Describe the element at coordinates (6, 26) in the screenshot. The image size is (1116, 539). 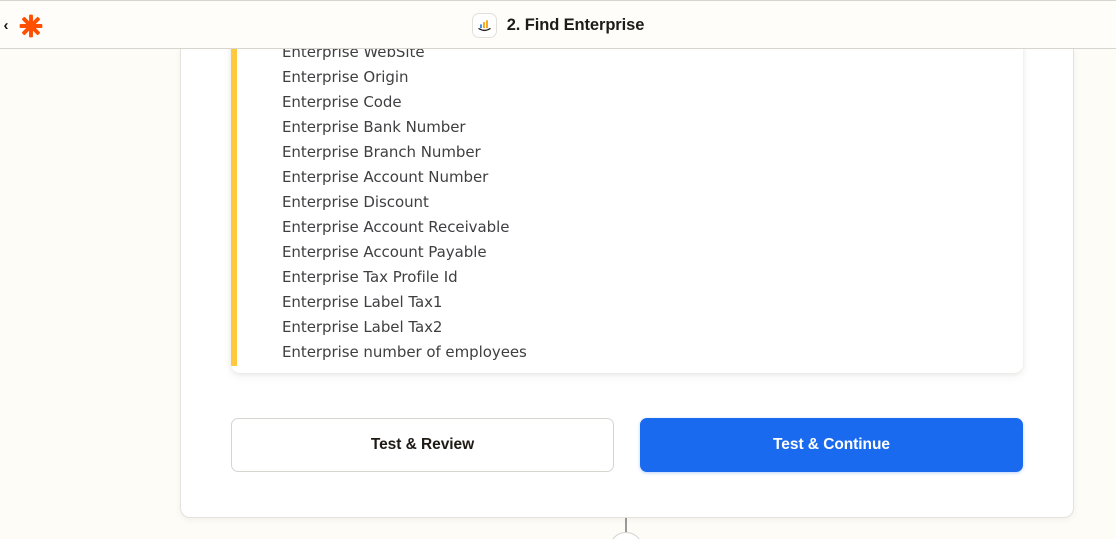
I see `chevron-left-icon: ‹` at that location.